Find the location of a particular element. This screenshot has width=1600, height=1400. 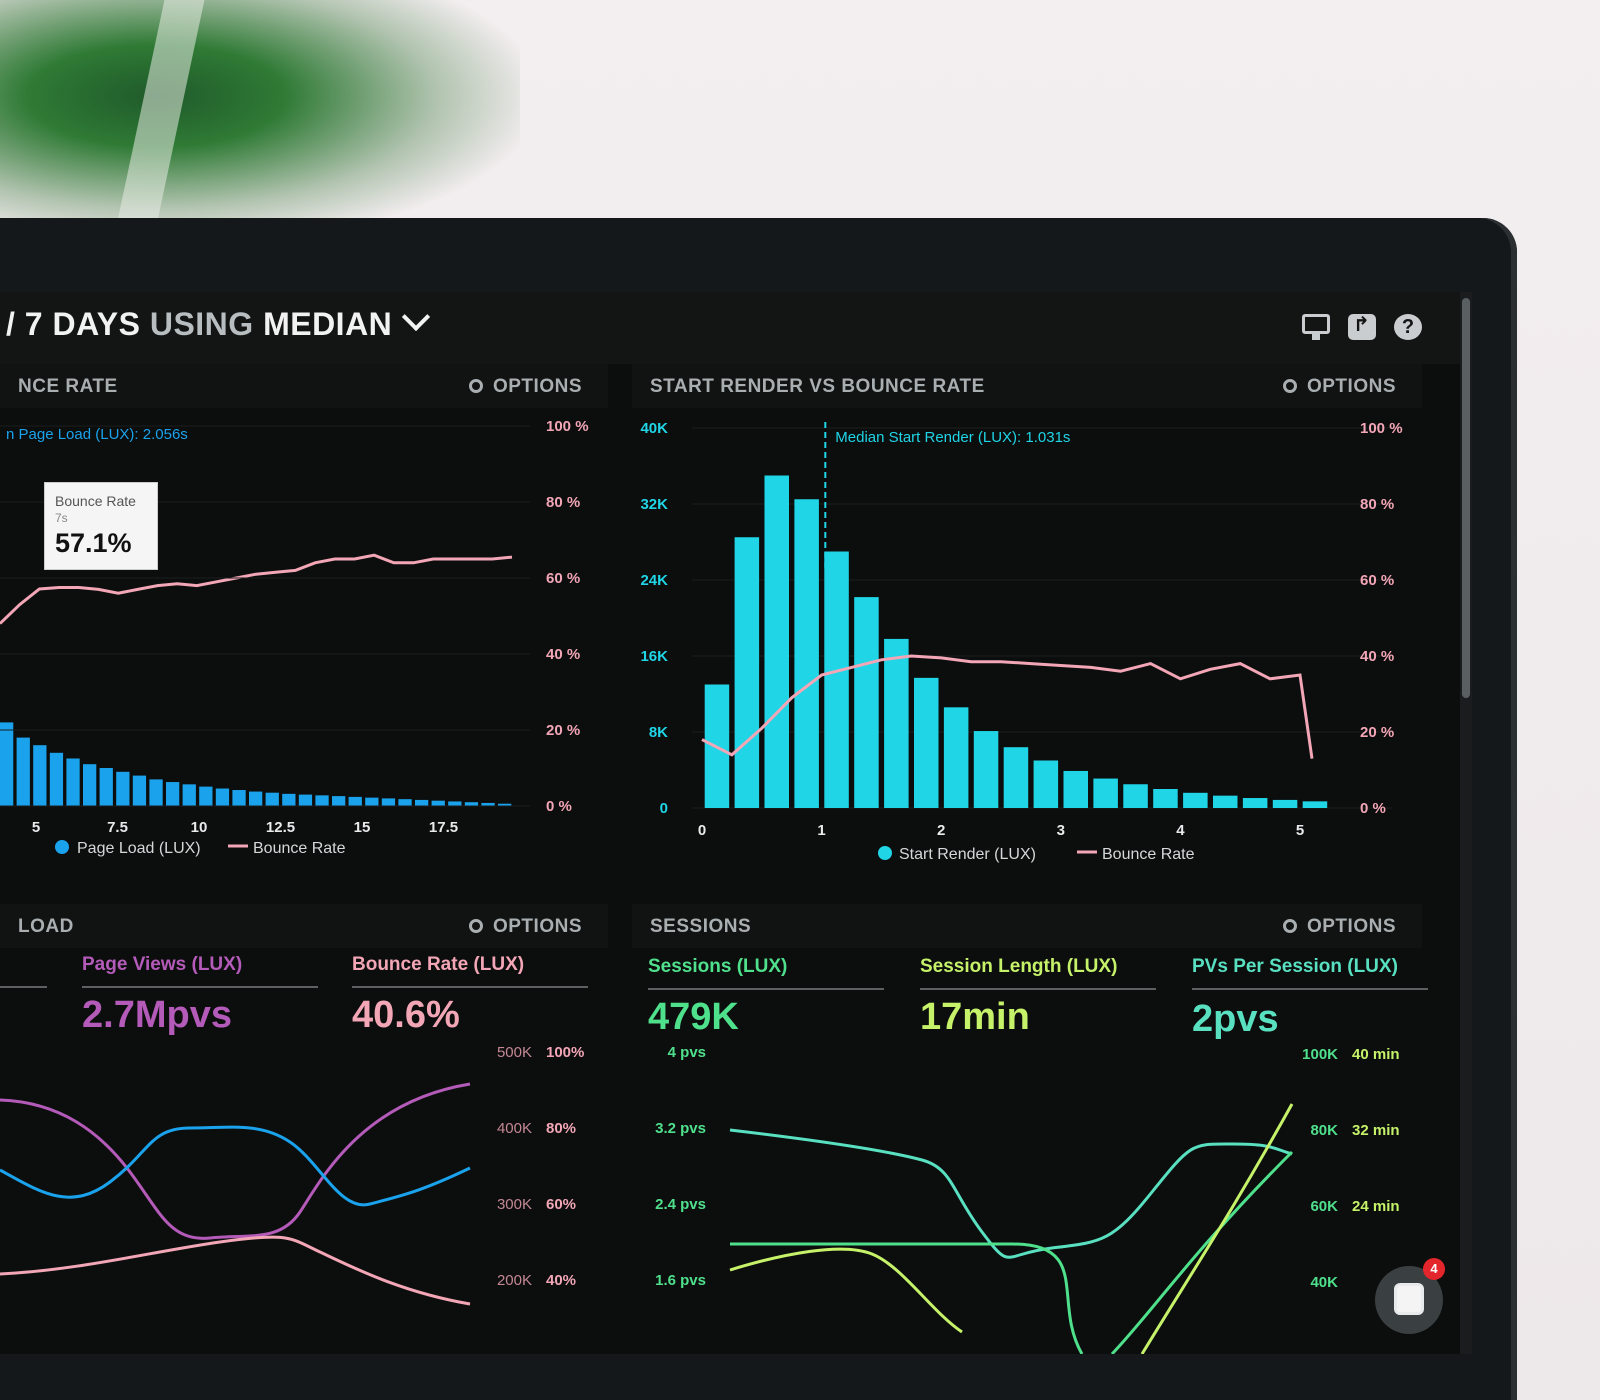

load-options-button: OPTIONS is located at coordinates (525, 927).